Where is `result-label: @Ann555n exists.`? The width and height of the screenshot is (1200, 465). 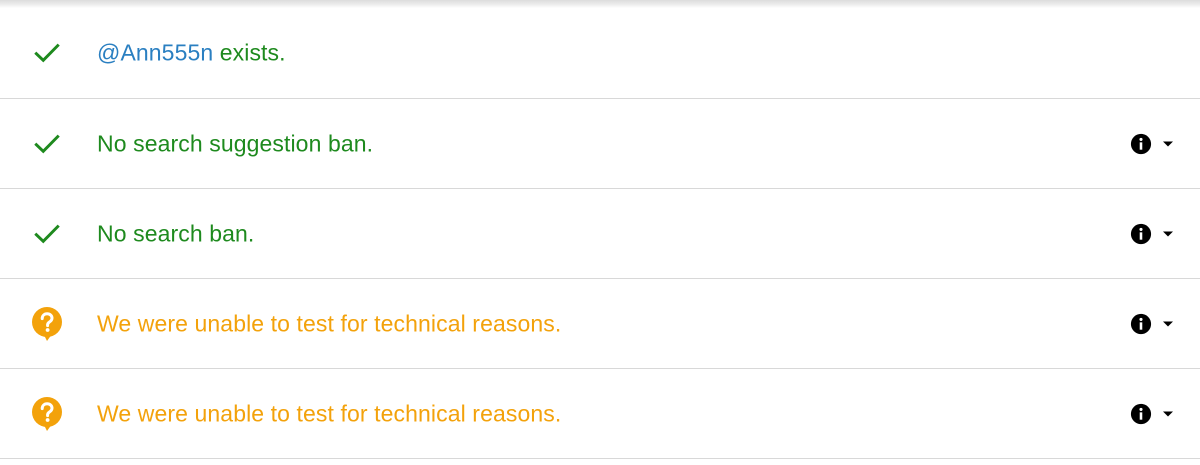 result-label: @Ann555n exists. is located at coordinates (191, 53).